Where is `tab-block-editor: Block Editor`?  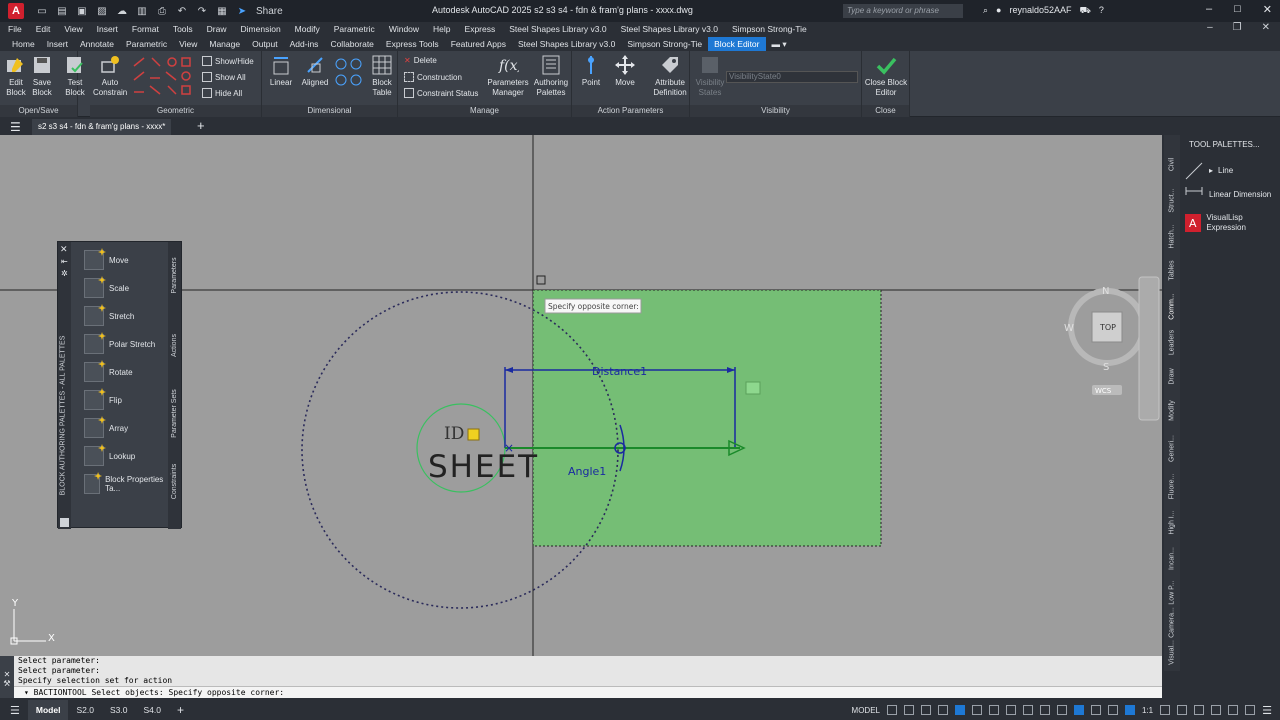 tab-block-editor: Block Editor is located at coordinates (737, 44).